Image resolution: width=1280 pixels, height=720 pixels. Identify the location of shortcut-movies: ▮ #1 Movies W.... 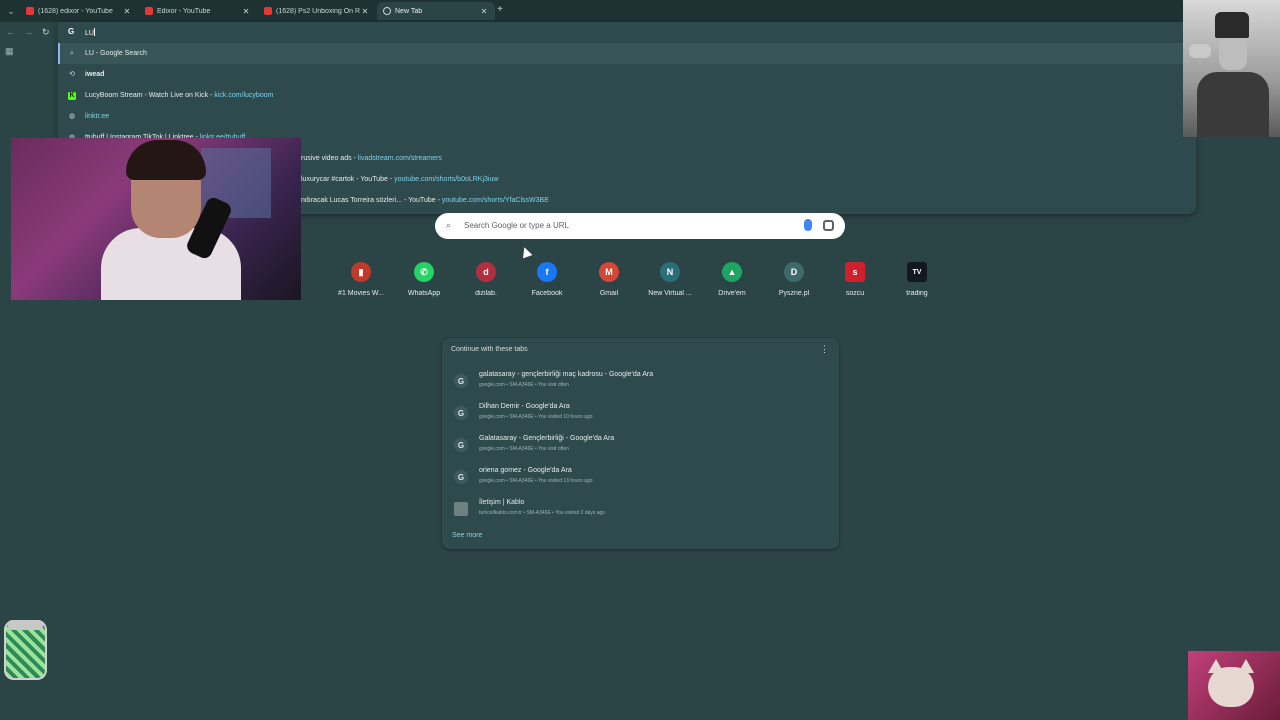
(361, 284).